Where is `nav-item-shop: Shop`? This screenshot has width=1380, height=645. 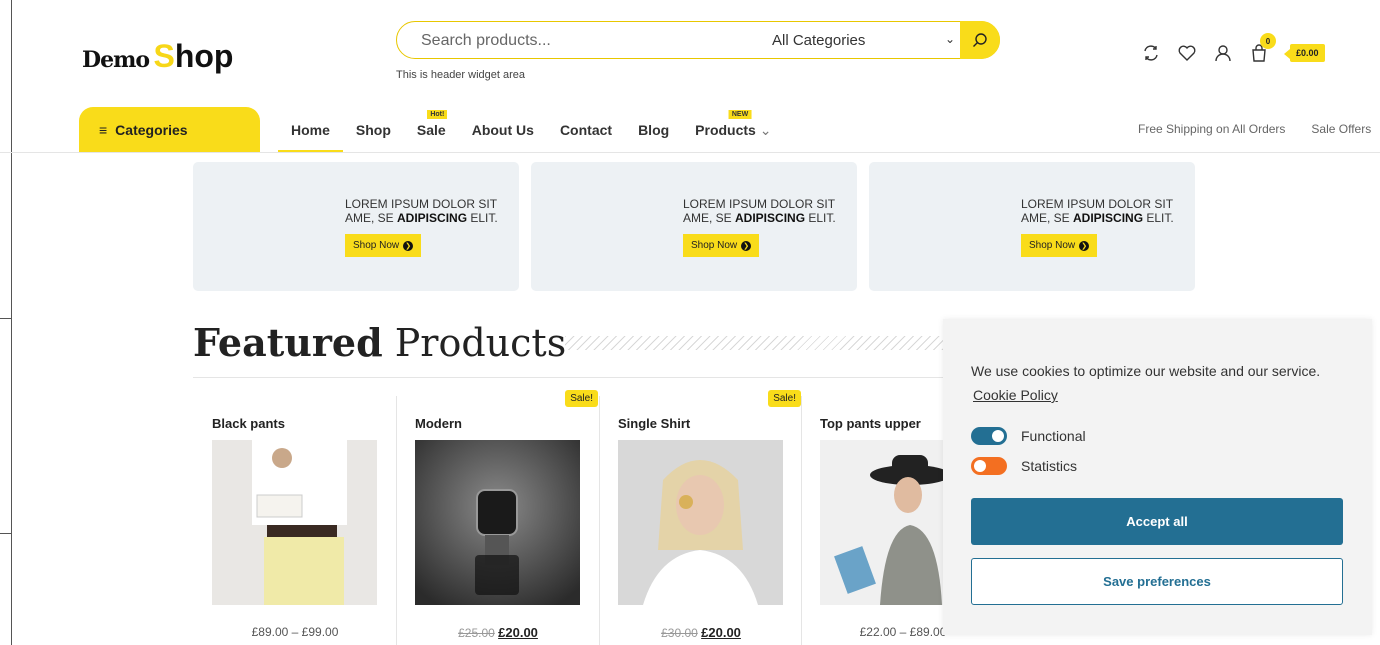
nav-item-shop: Shop is located at coordinates (373, 130).